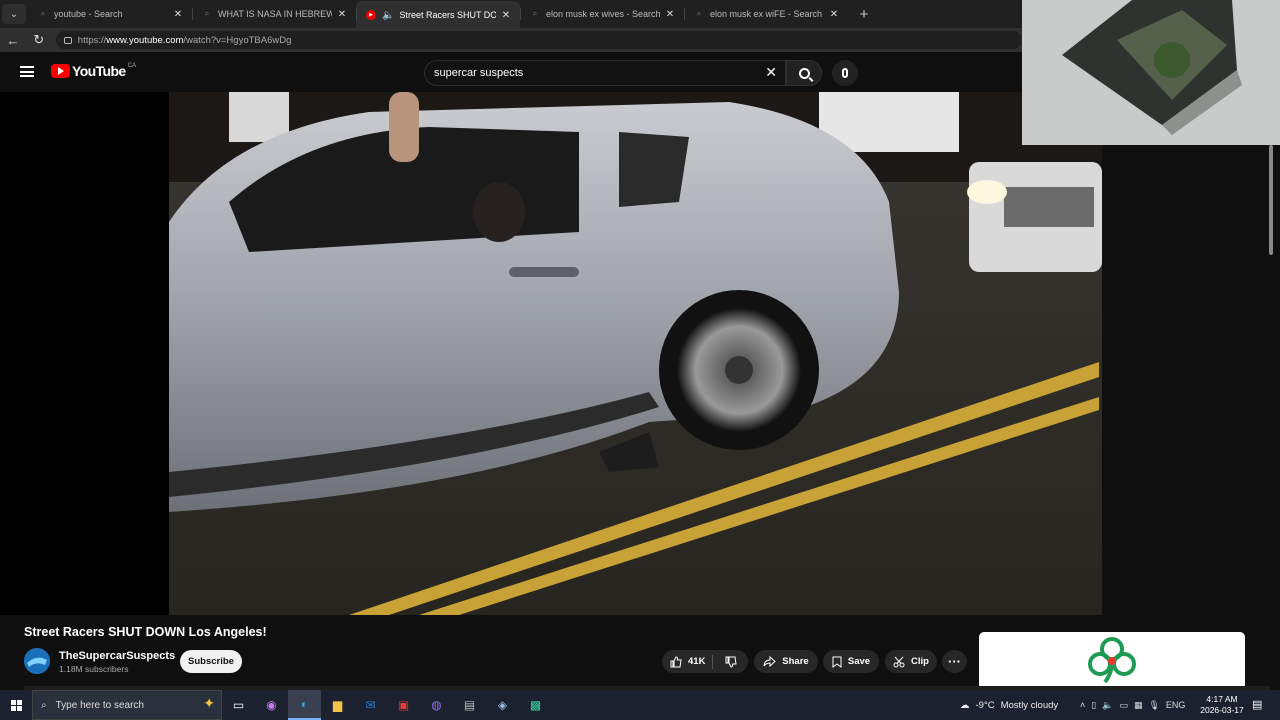  I want to click on refresh-button: ↻, so click(39, 40).